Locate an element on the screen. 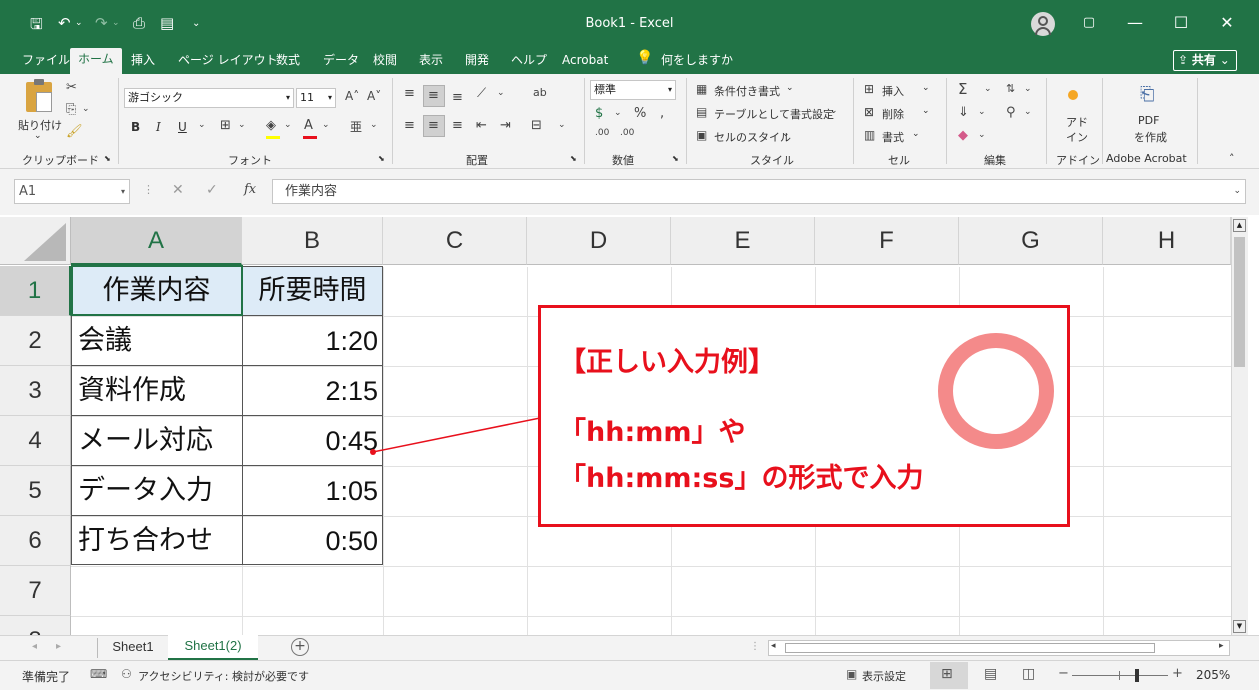  collapse-ribbon-icon: ˄ is located at coordinates (1232, 158).